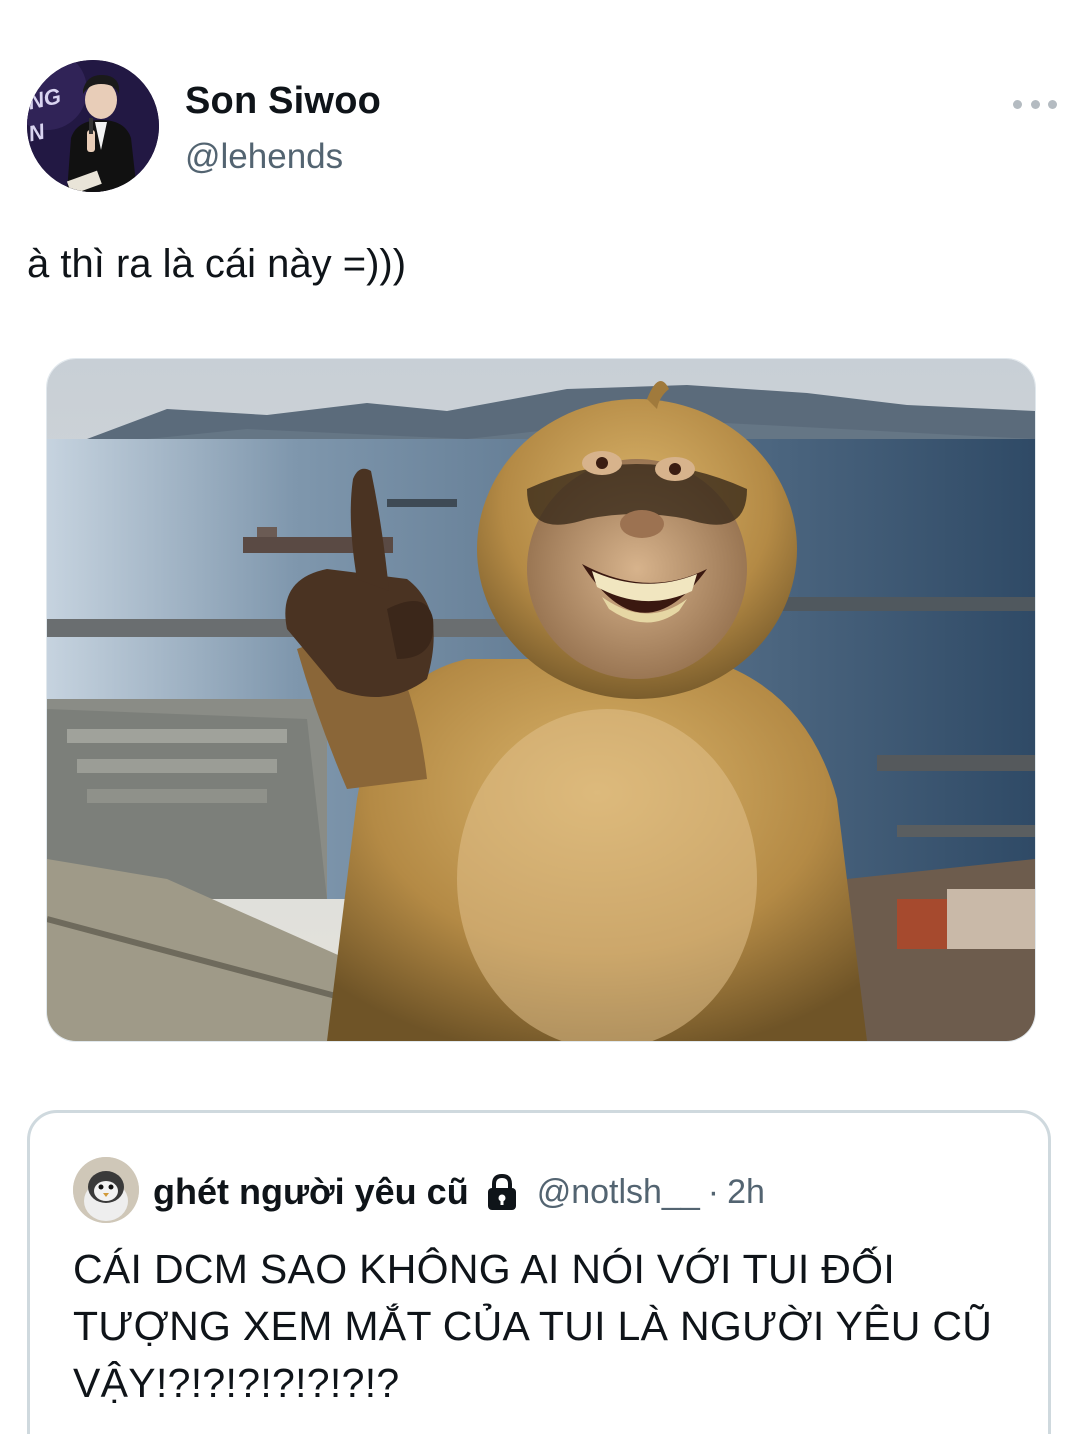  Describe the element at coordinates (264, 157) in the screenshot. I see `author-handle: @lehends` at that location.